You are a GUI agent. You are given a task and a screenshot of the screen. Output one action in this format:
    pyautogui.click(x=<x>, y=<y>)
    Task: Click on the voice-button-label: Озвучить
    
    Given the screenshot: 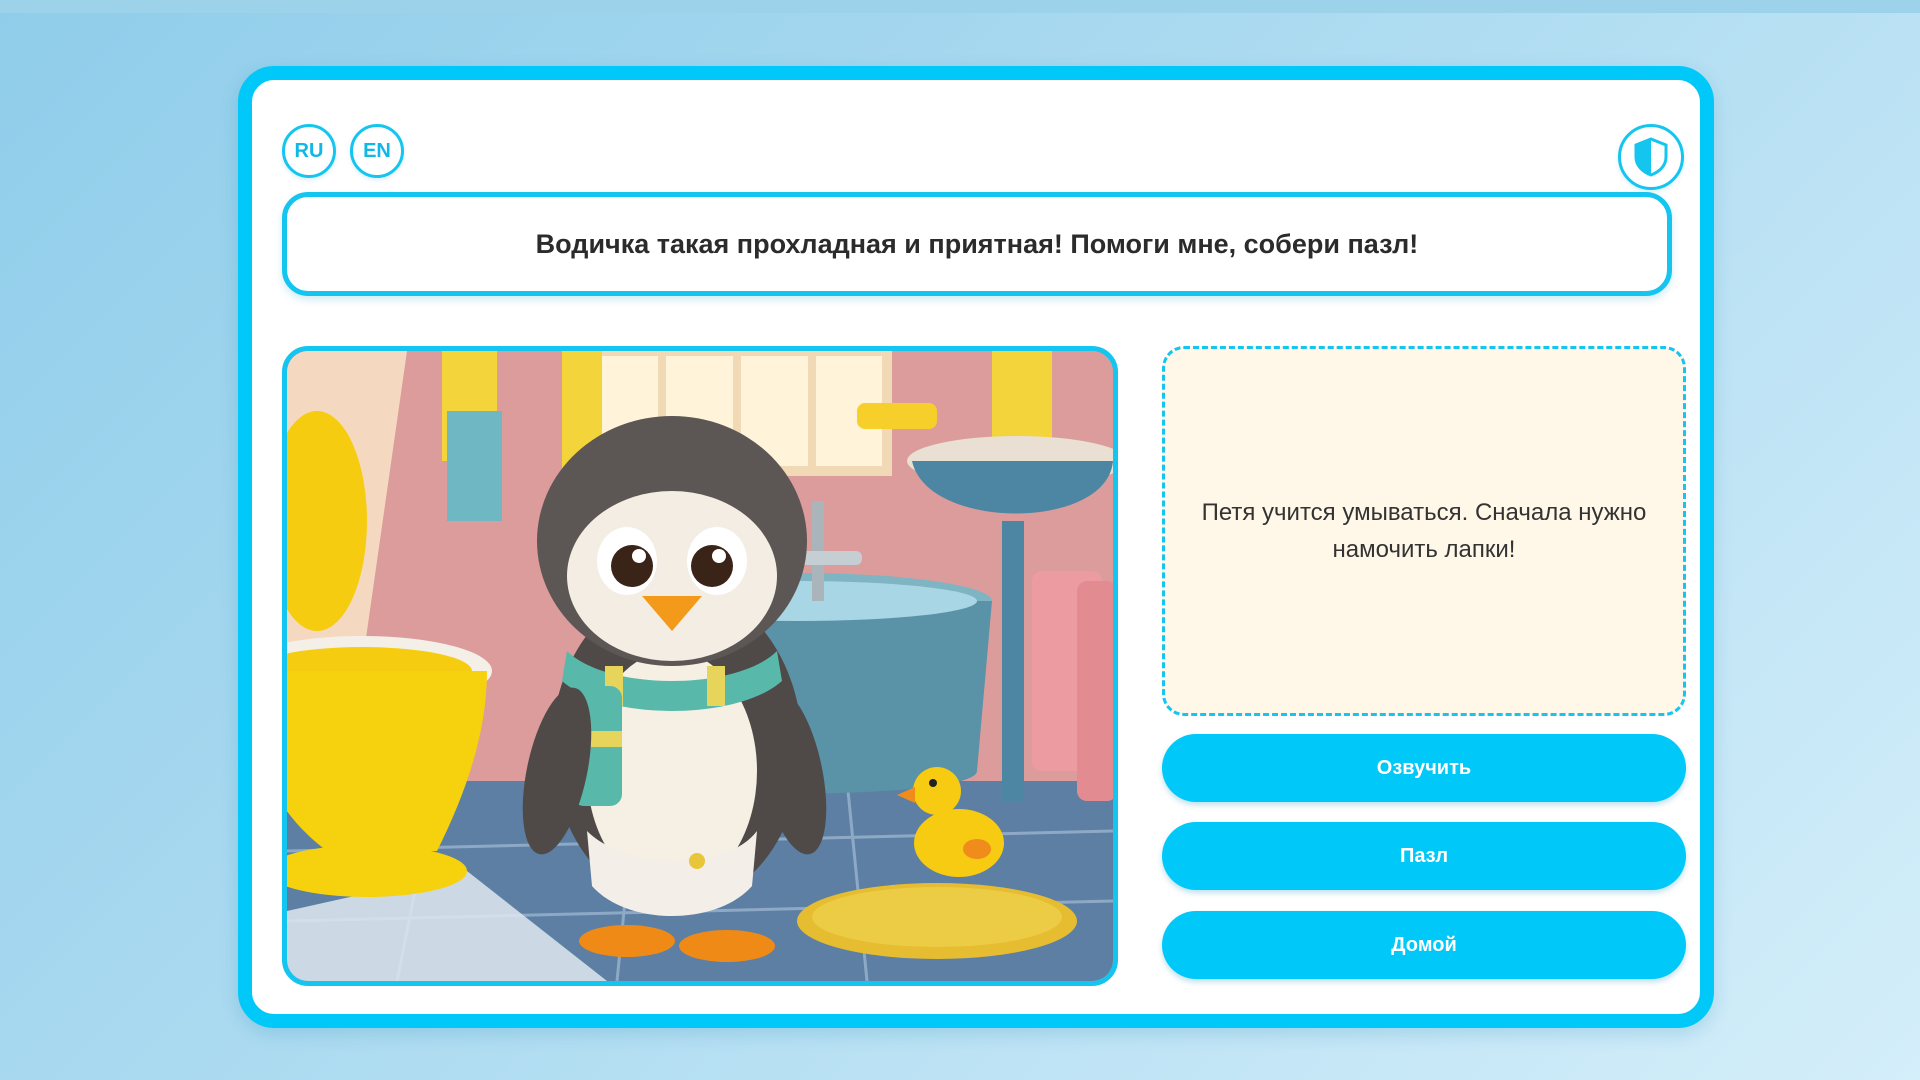 What is the action you would take?
    pyautogui.click(x=1424, y=767)
    